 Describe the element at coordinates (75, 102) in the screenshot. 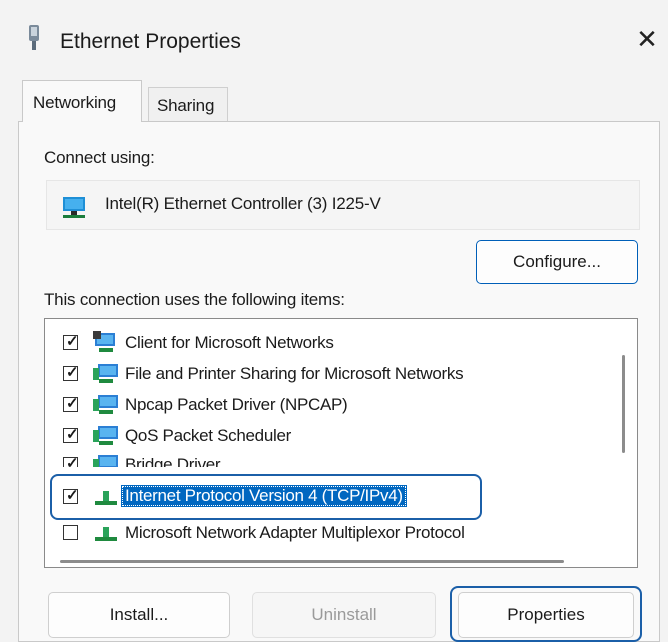

I see `tab-networking-label: Networking` at that location.